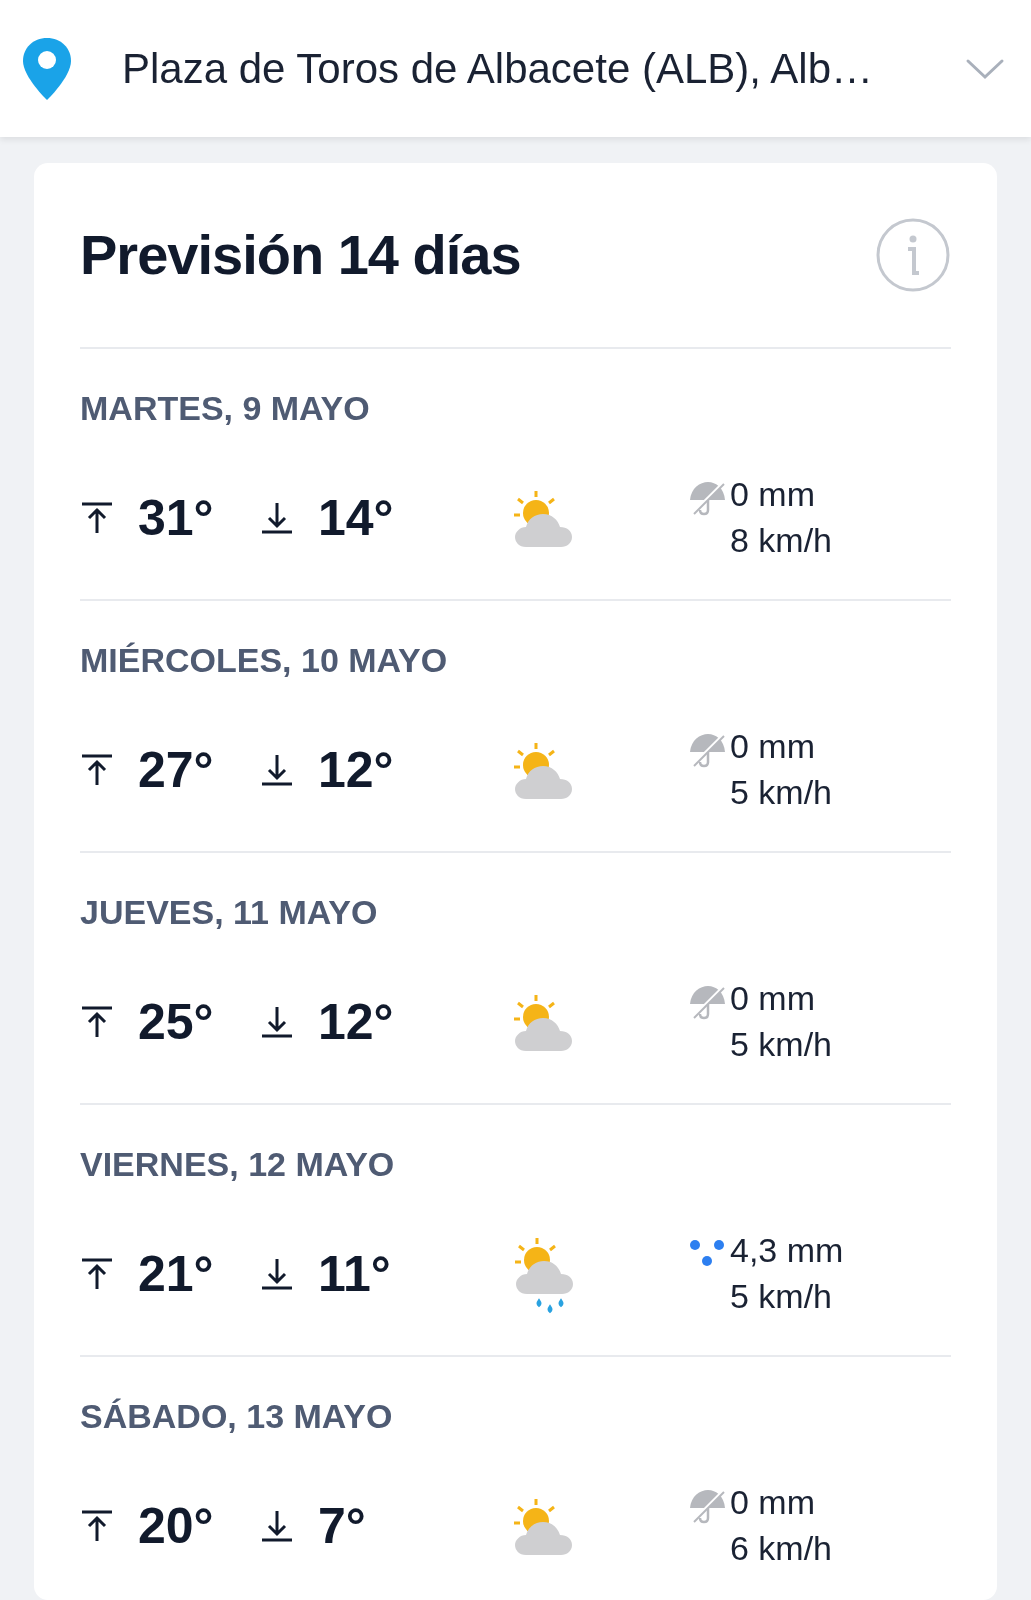 The width and height of the screenshot is (1031, 1600). Describe the element at coordinates (913, 255) in the screenshot. I see `info-icon` at that location.